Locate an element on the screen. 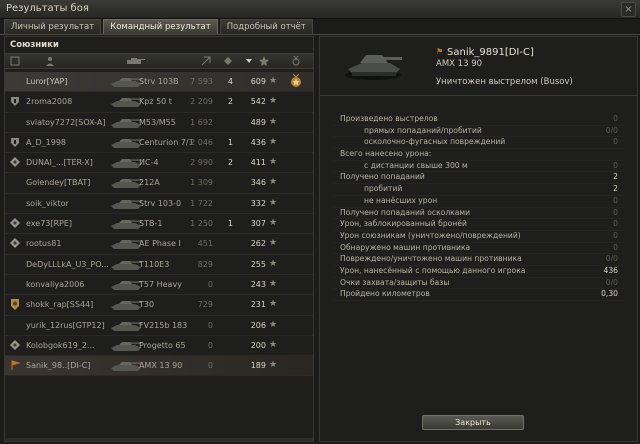  stat-row: Всего нанесено урона: is located at coordinates (479, 155).